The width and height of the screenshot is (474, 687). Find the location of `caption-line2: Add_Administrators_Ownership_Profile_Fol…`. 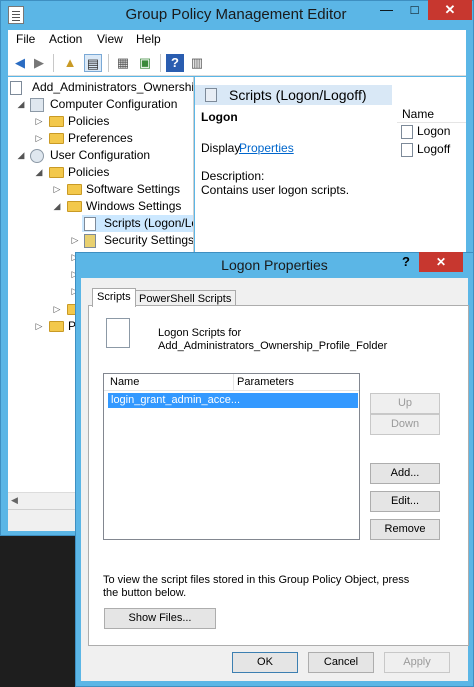

caption-line2: Add_Administrators_Ownership_Profile_Fol… is located at coordinates (273, 346).